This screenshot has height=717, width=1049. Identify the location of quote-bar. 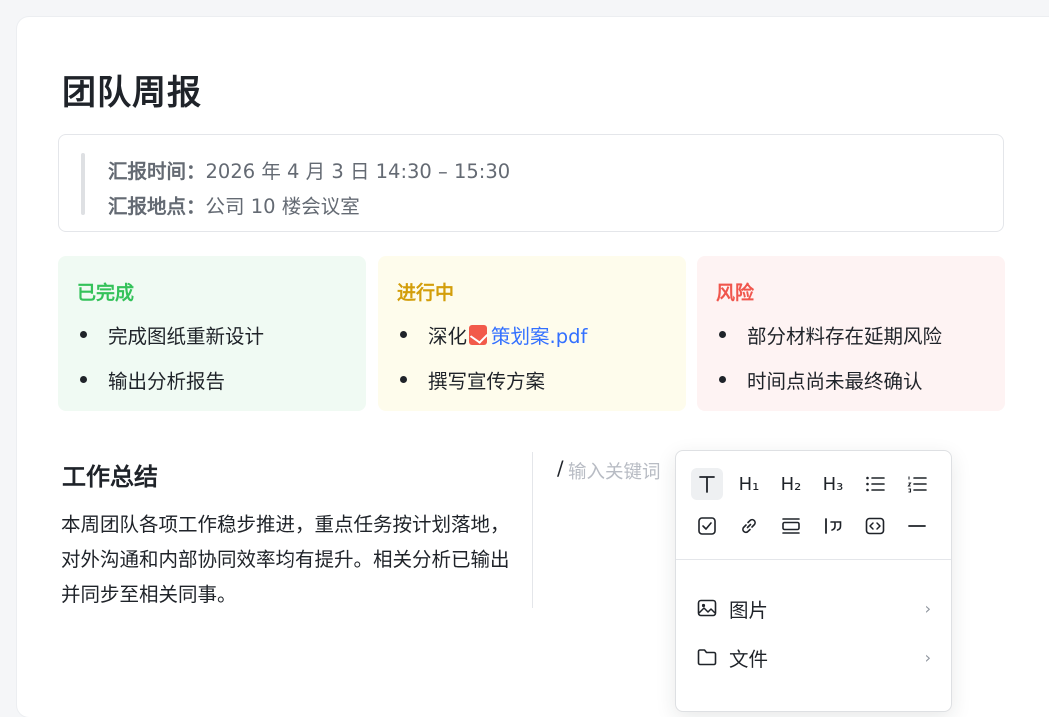
(83, 184).